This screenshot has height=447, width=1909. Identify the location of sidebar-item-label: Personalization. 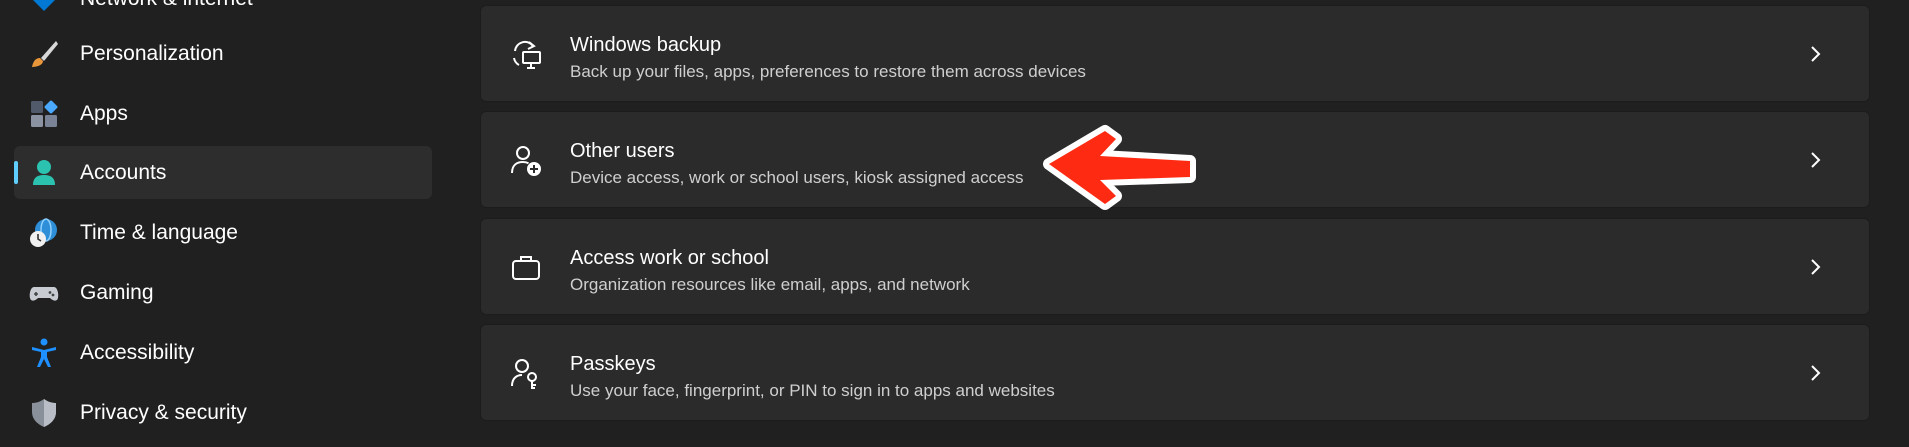
(152, 53).